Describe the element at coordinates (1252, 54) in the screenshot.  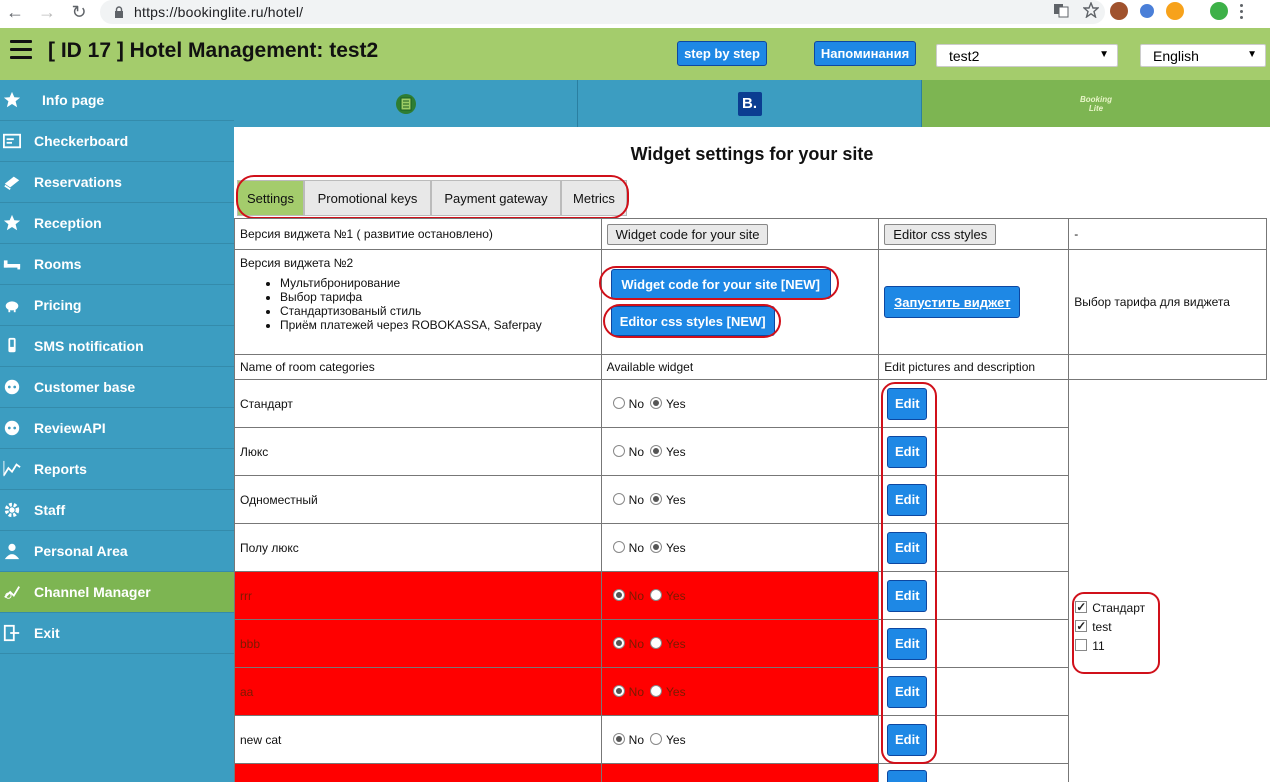
I see `dropdown-arrow-icon: ▼` at that location.